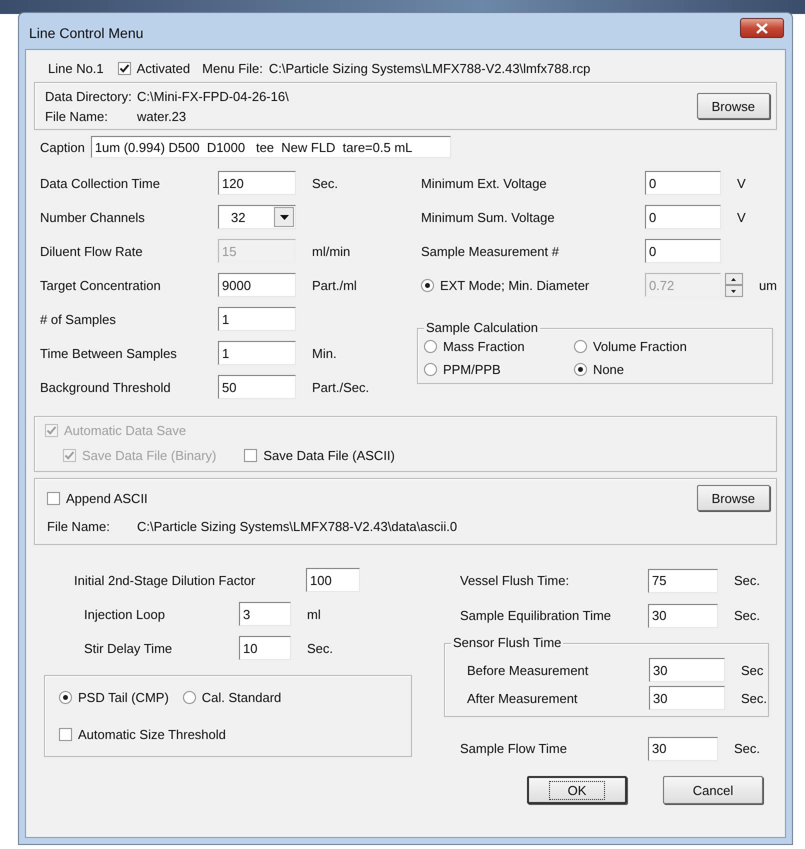  What do you see at coordinates (106, 387) in the screenshot?
I see `field-label: Background Threshold` at bounding box center [106, 387].